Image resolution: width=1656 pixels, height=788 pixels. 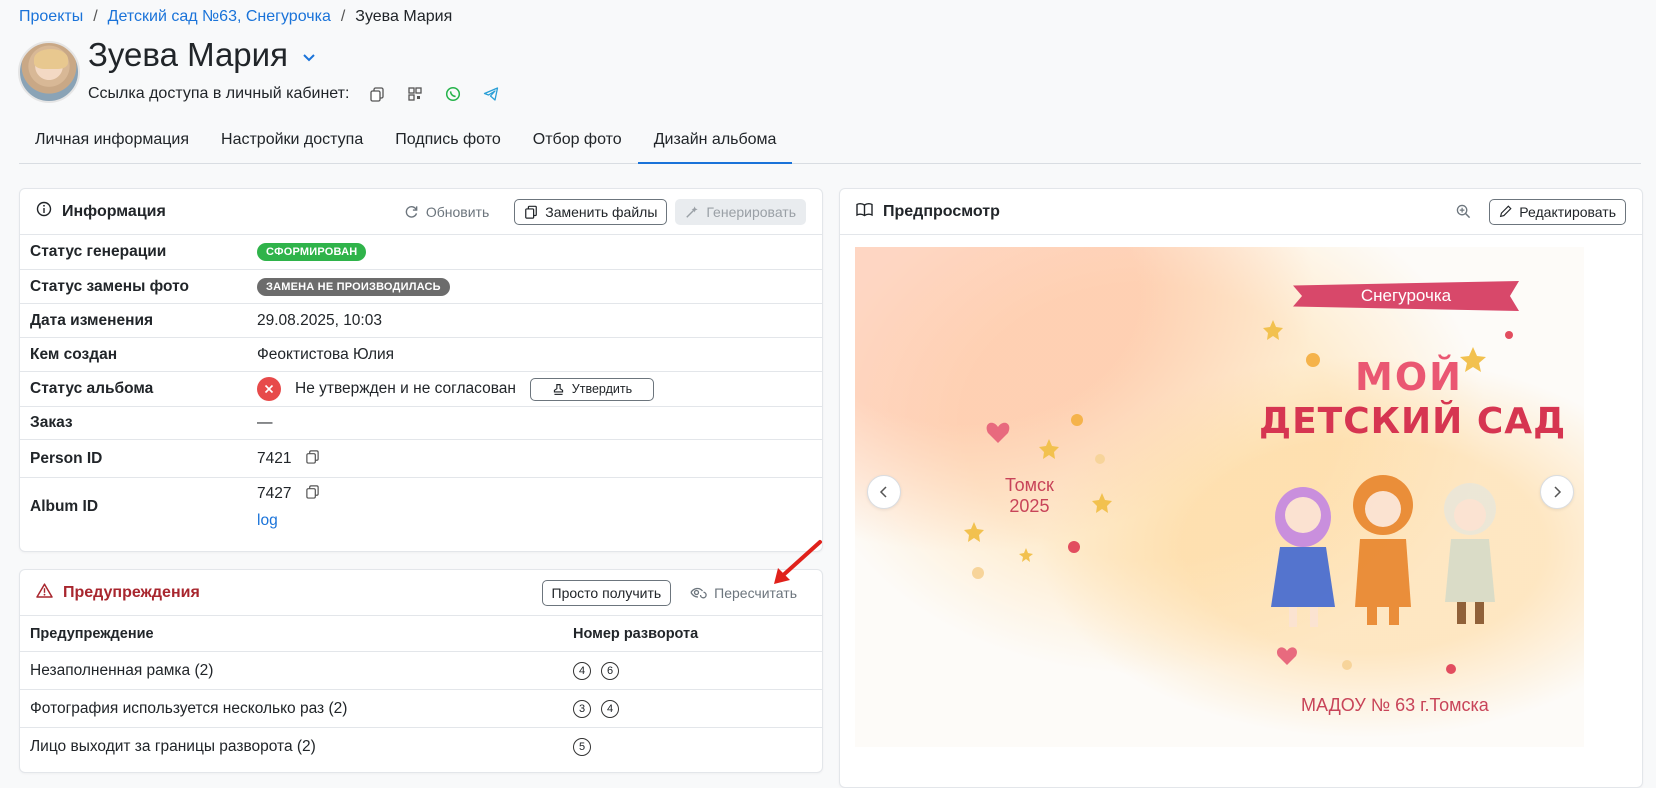 I want to click on log-link: log, so click(x=288, y=521).